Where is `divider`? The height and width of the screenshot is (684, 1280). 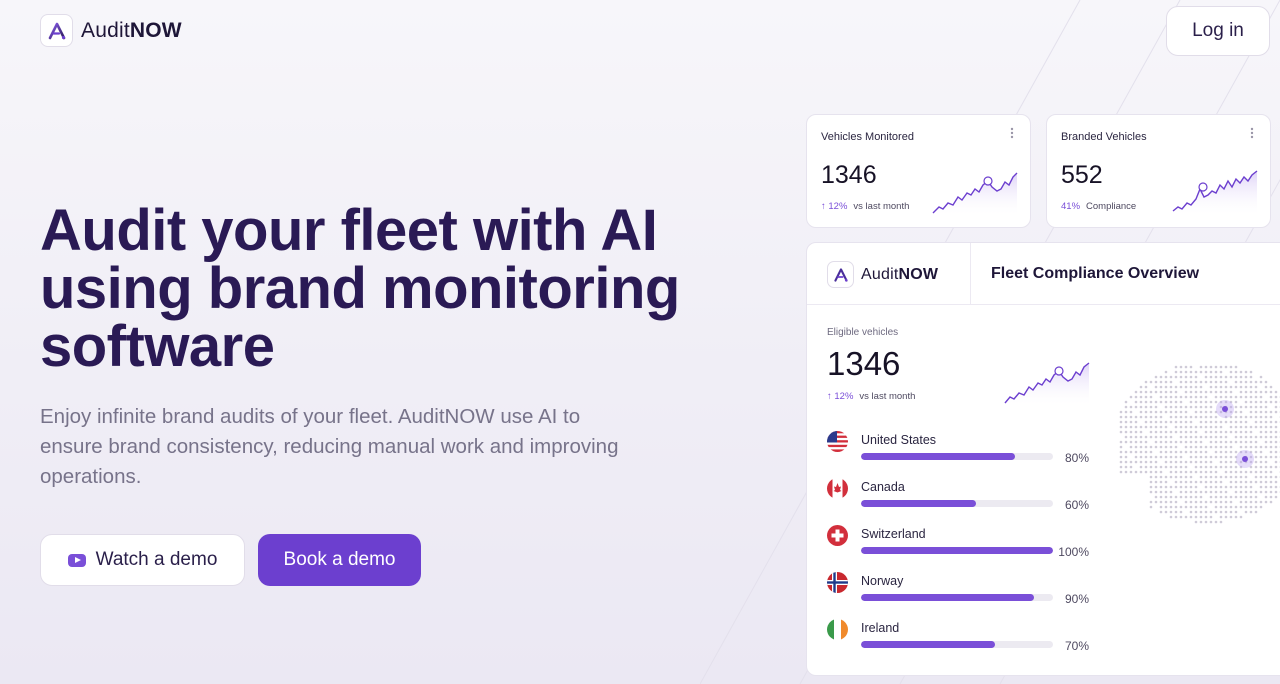
divider is located at coordinates (970, 274).